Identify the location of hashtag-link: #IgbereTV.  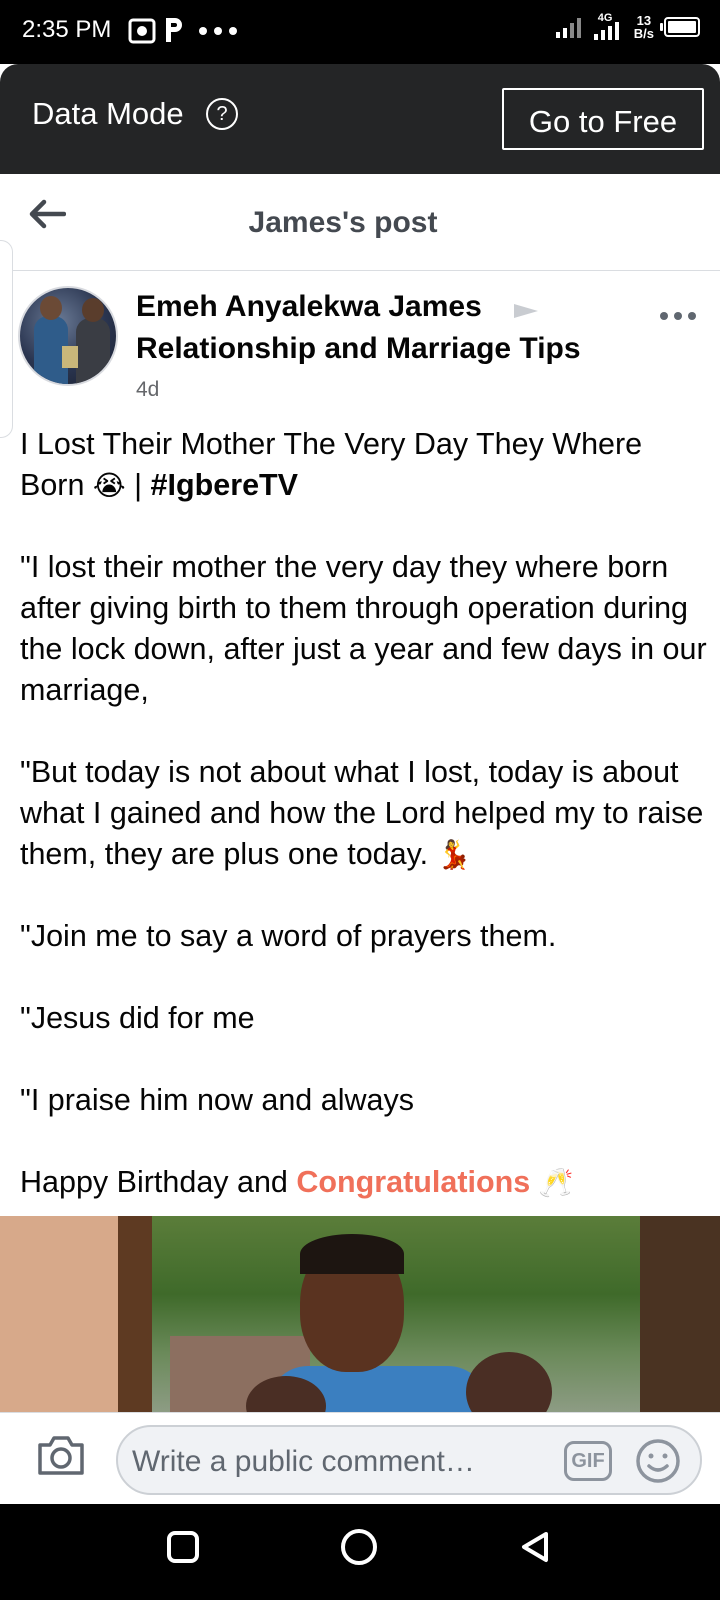
(224, 485).